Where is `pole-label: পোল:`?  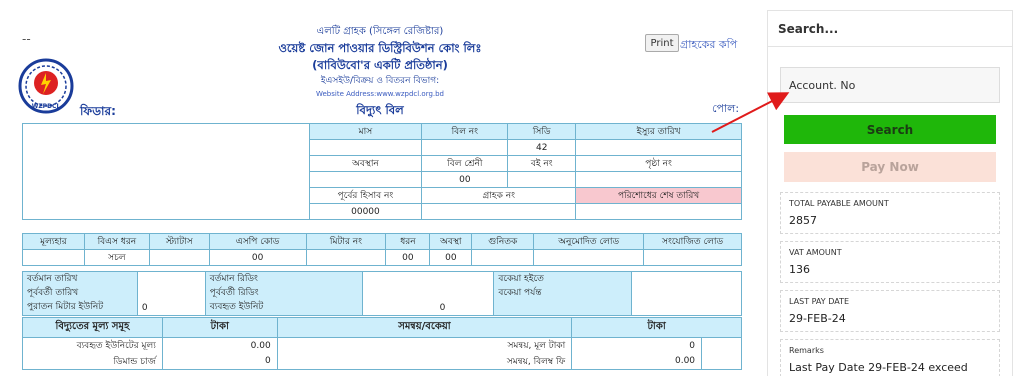
pole-label: পোল: is located at coordinates (726, 108).